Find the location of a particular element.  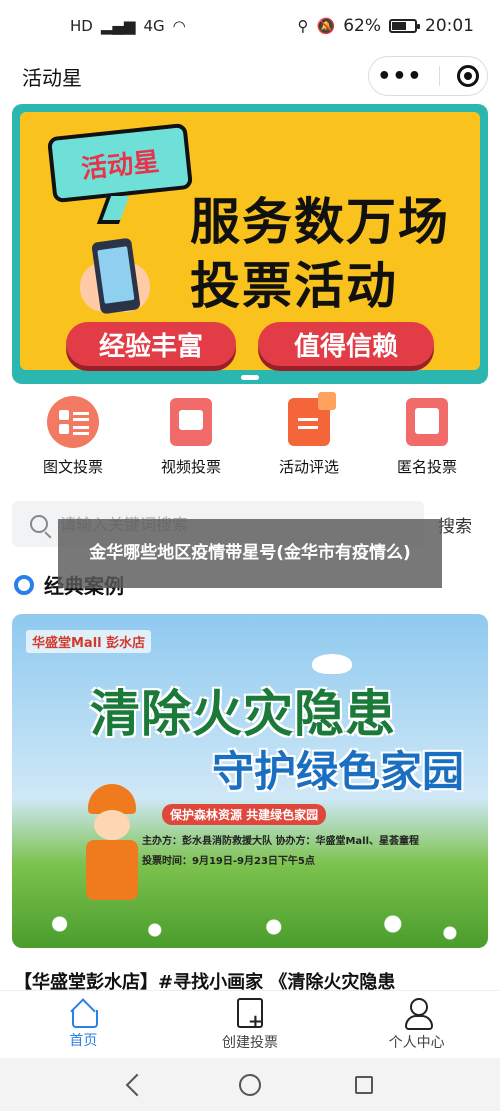

case-organizer-line: 主办方：彭水县消防救援大队 协办方：华盛堂Mall、星荟童程 is located at coordinates (281, 841).